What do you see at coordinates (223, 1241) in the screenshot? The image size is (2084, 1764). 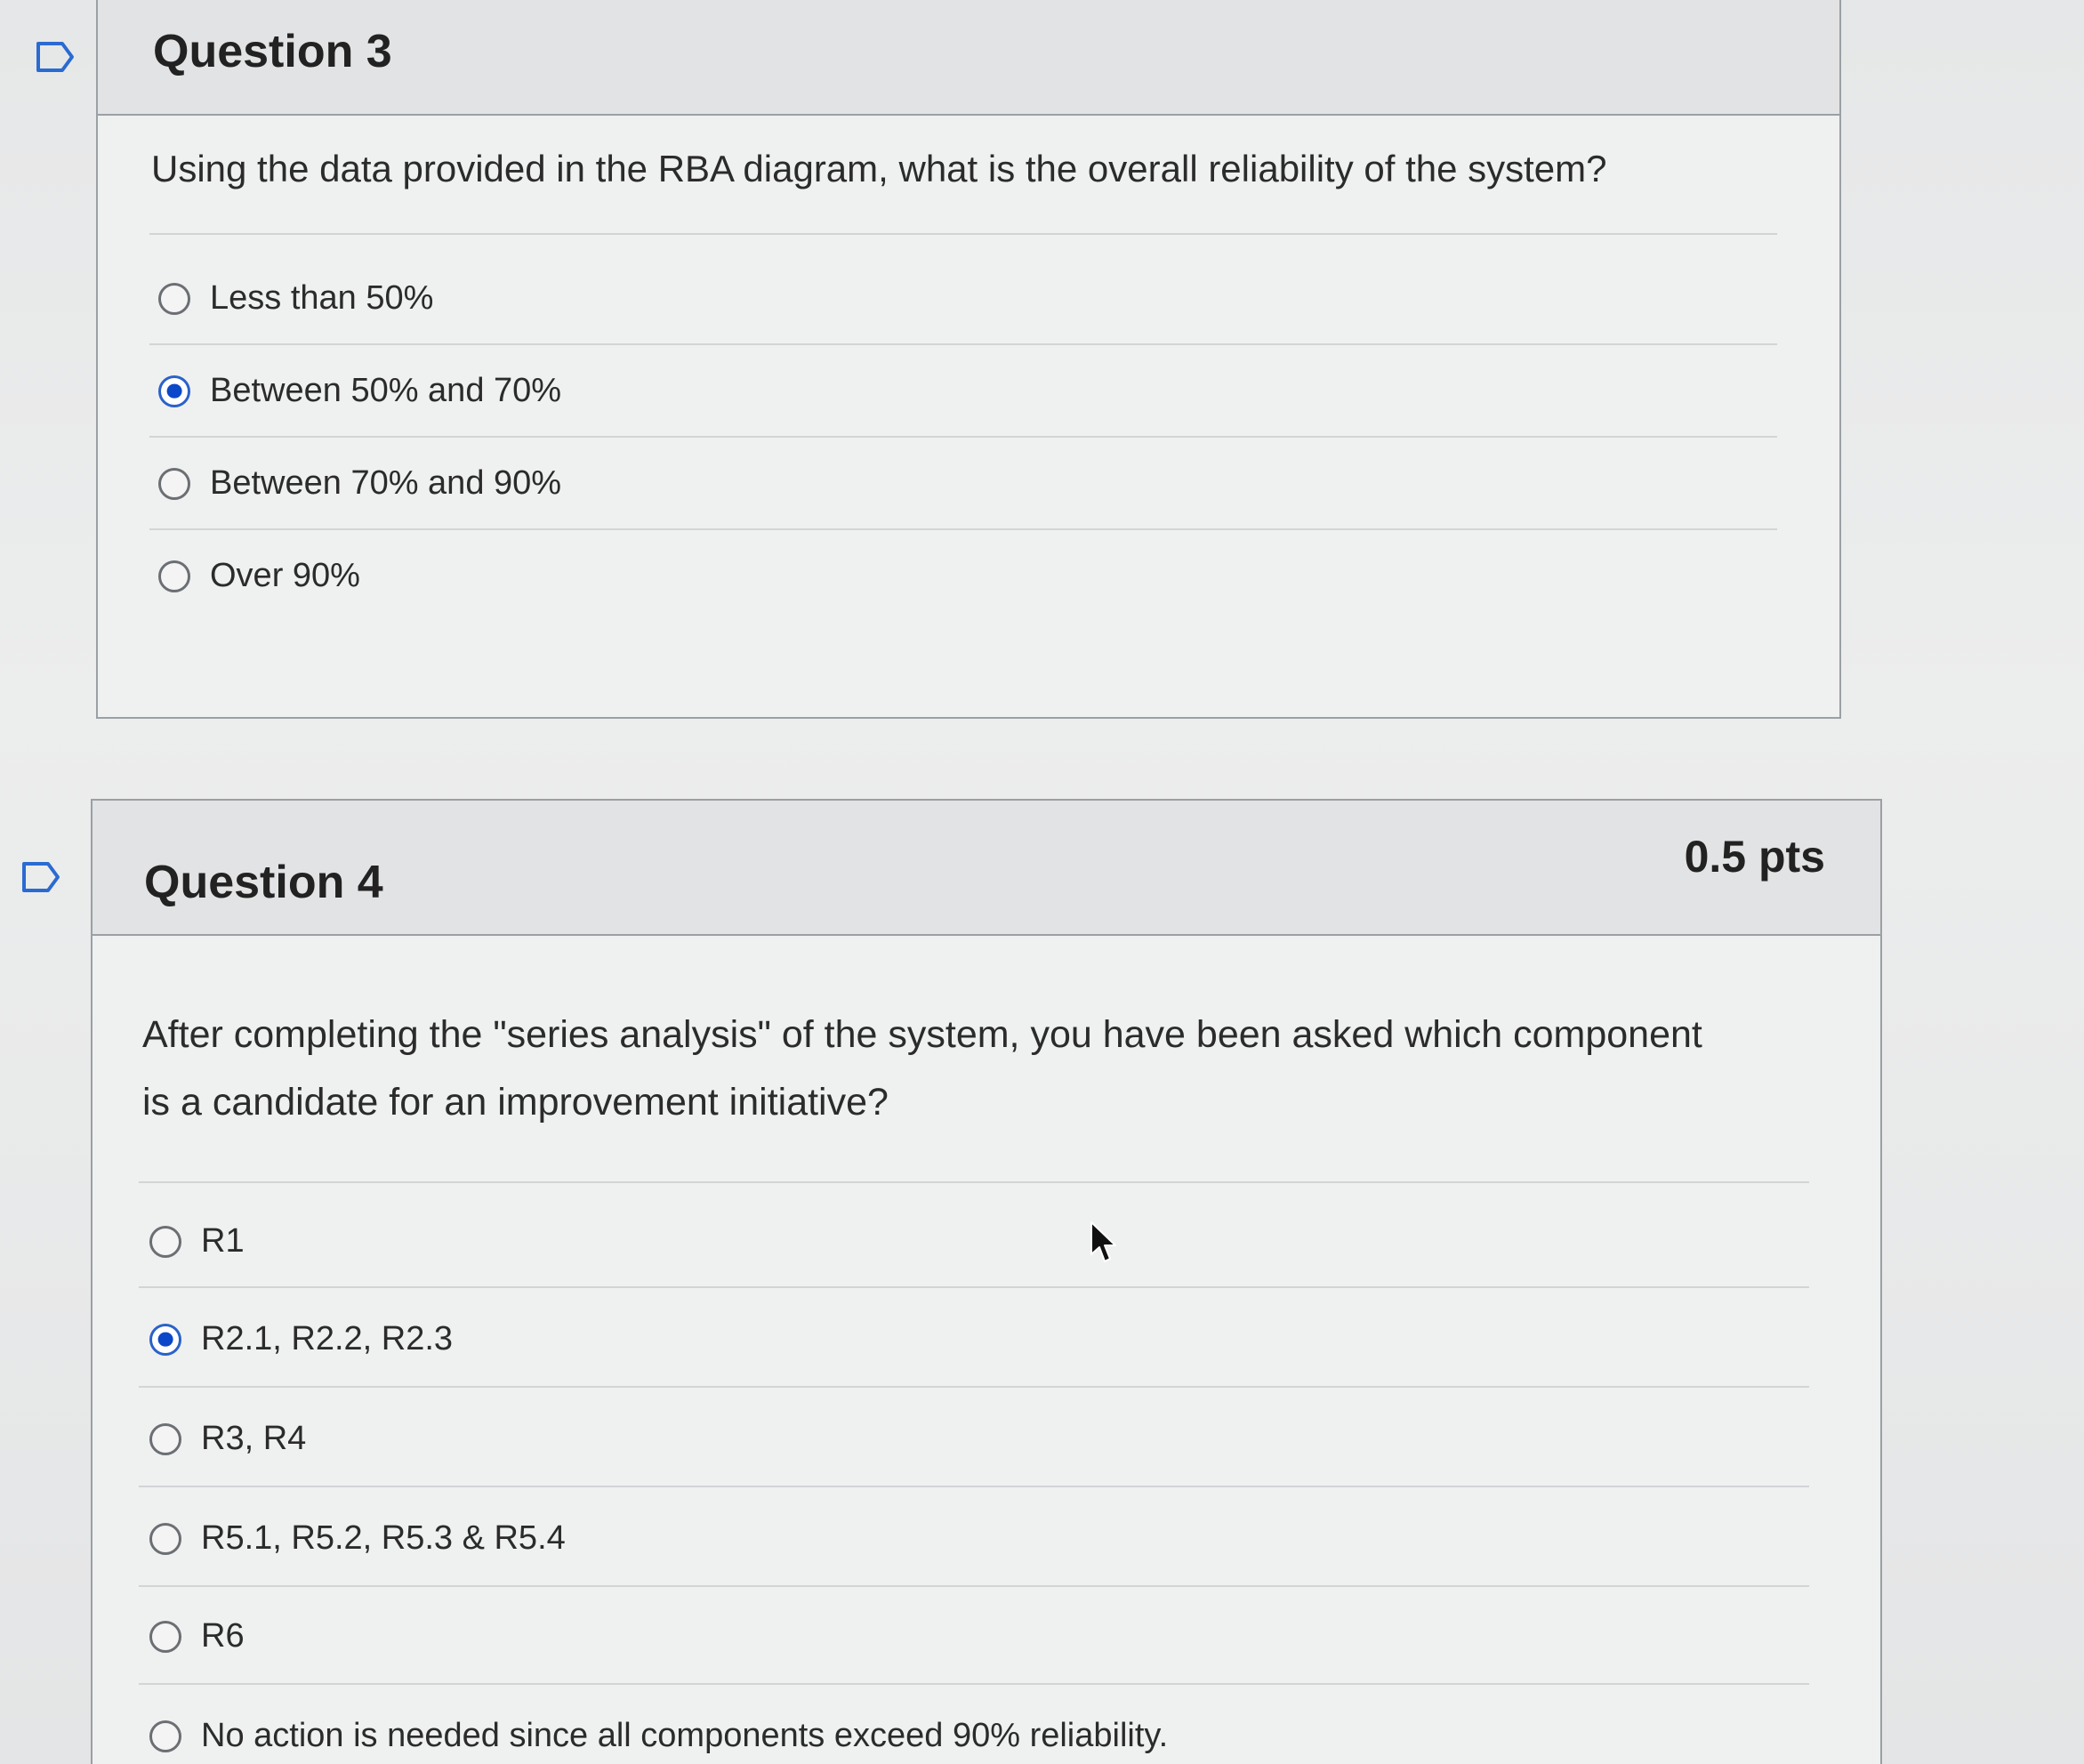 I see `answer-label: R1` at bounding box center [223, 1241].